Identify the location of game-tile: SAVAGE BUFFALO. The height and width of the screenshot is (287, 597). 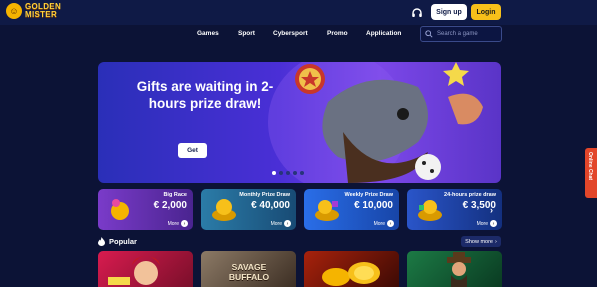
(248, 269).